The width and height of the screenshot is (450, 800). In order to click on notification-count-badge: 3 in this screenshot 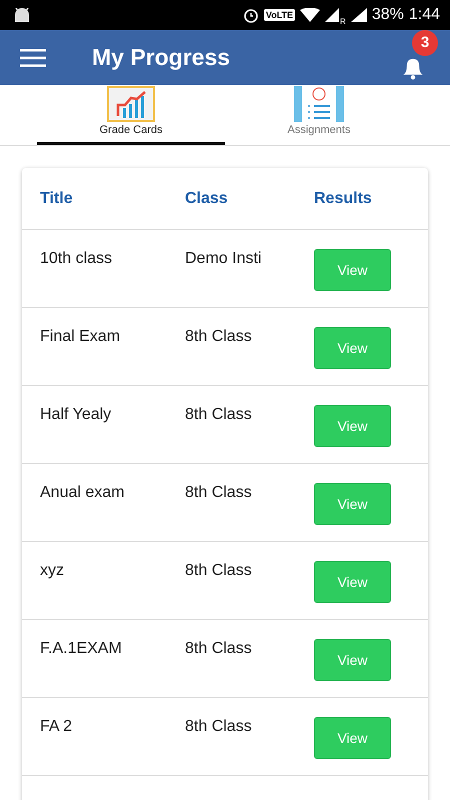, I will do `click(425, 43)`.